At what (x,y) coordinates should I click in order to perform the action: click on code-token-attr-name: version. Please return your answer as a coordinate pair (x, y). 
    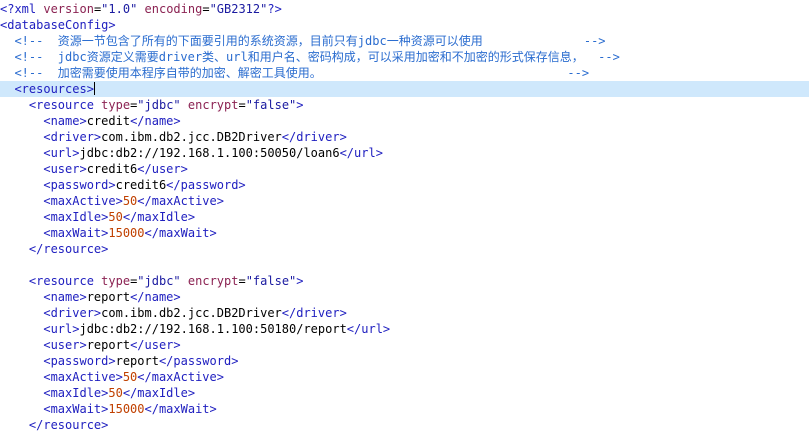
    Looking at the image, I should click on (68, 9).